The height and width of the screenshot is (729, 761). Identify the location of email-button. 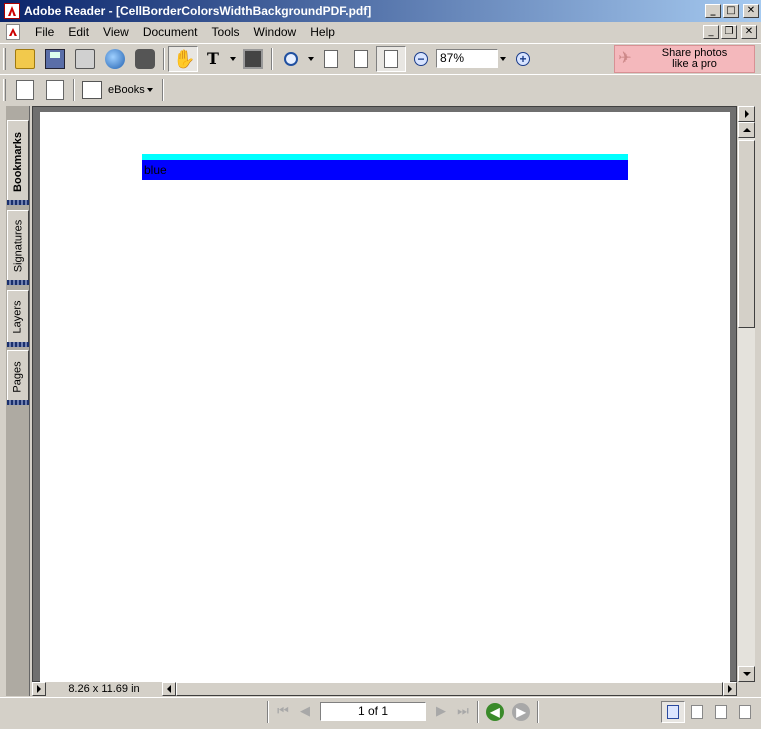
(115, 59).